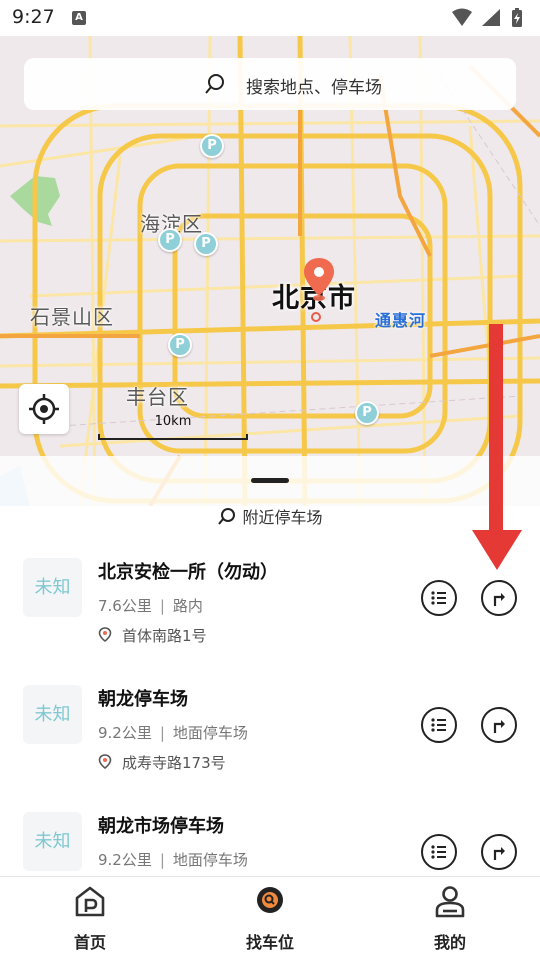 Image resolution: width=540 pixels, height=960 pixels. I want to click on status-bar: 9:27 A, so click(270, 18).